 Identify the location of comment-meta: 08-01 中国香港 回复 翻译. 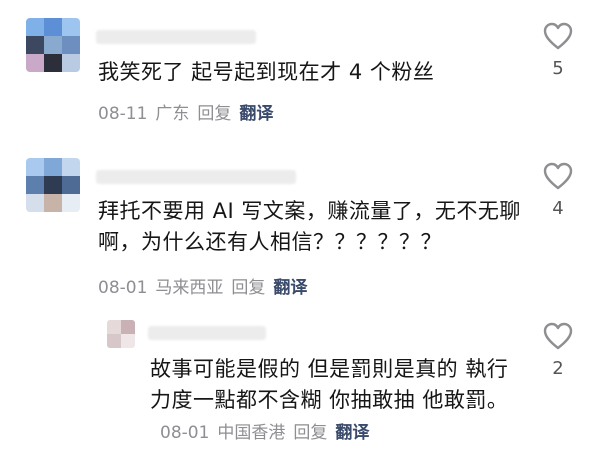
(268, 433).